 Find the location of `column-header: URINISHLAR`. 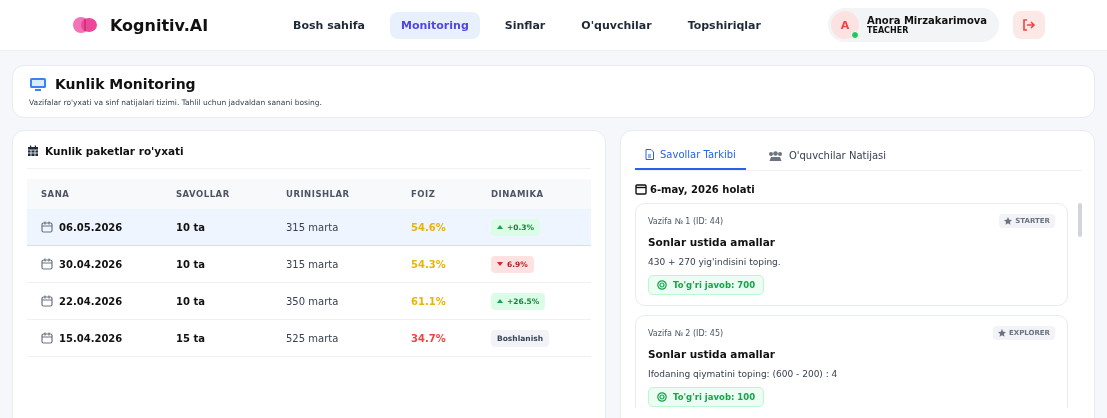

column-header: URINISHLAR is located at coordinates (318, 194).